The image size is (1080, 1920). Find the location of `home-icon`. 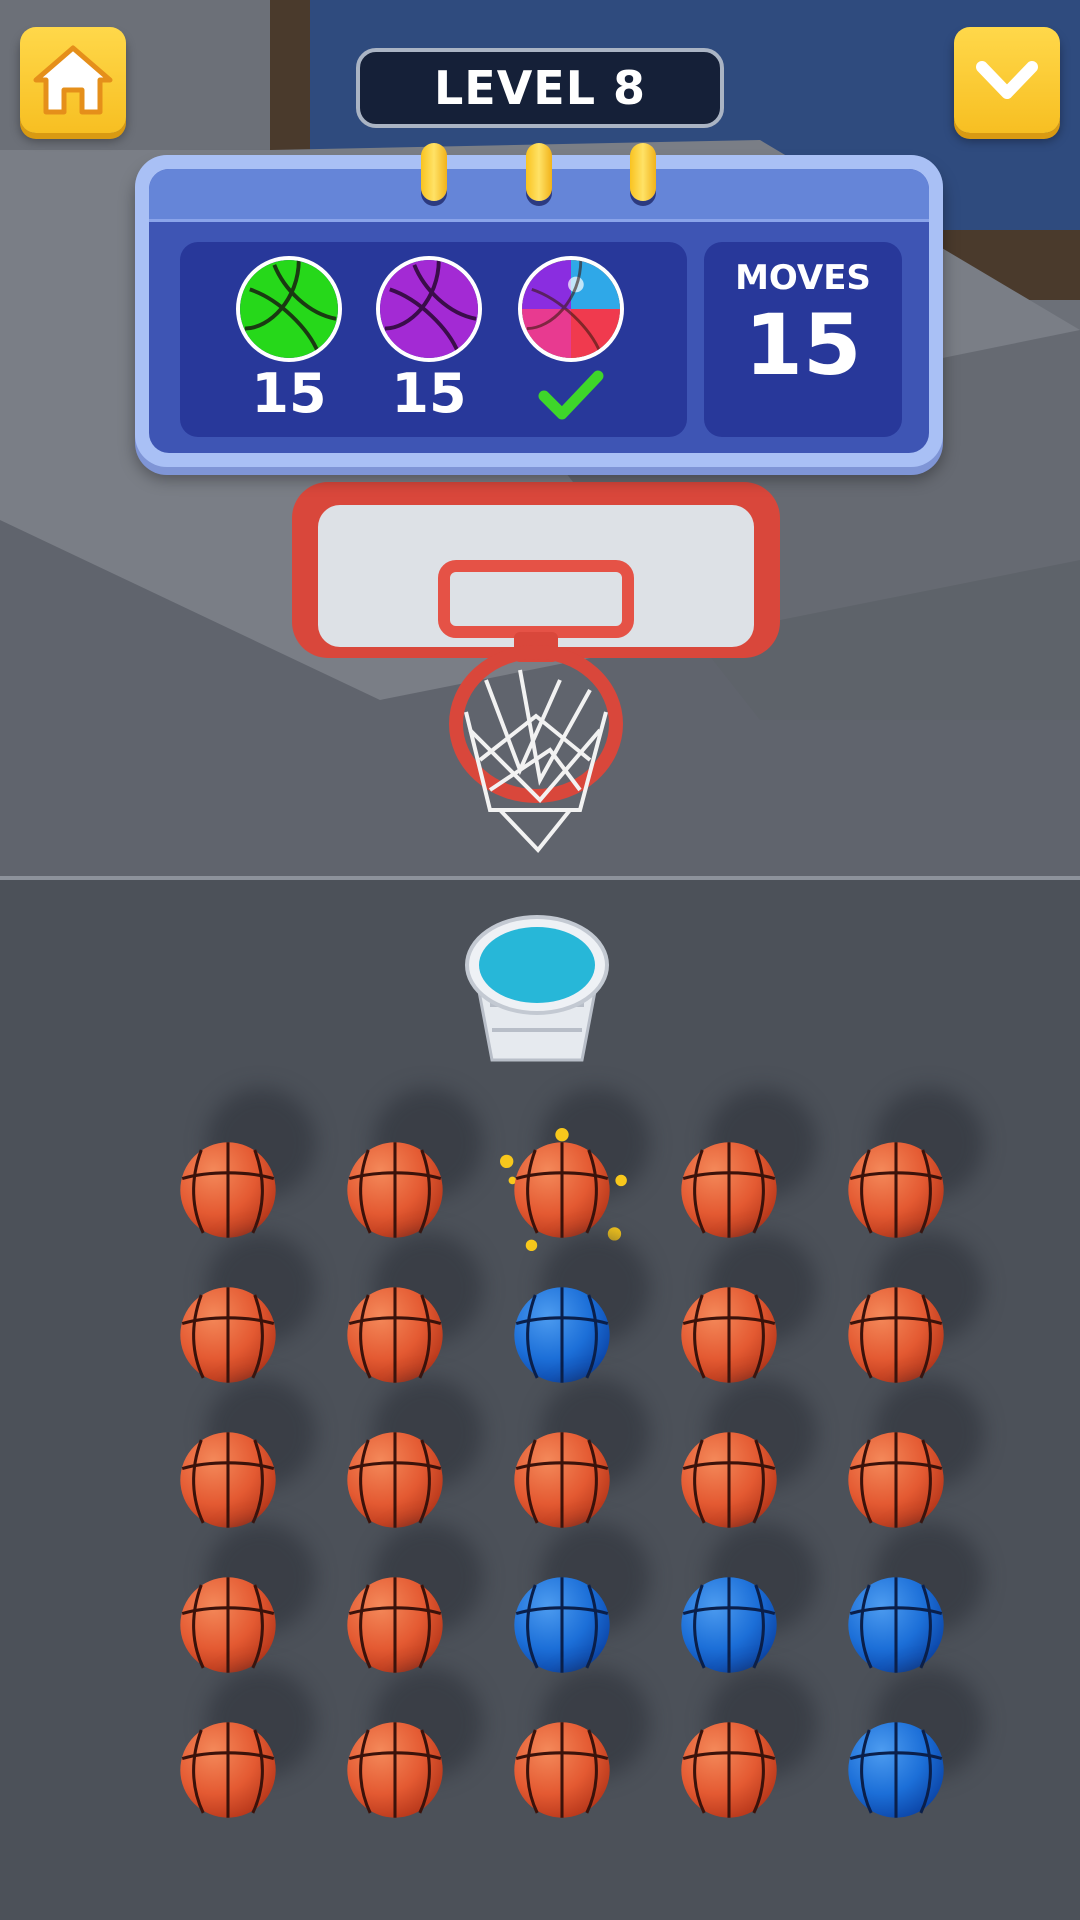

home-icon is located at coordinates (73, 80).